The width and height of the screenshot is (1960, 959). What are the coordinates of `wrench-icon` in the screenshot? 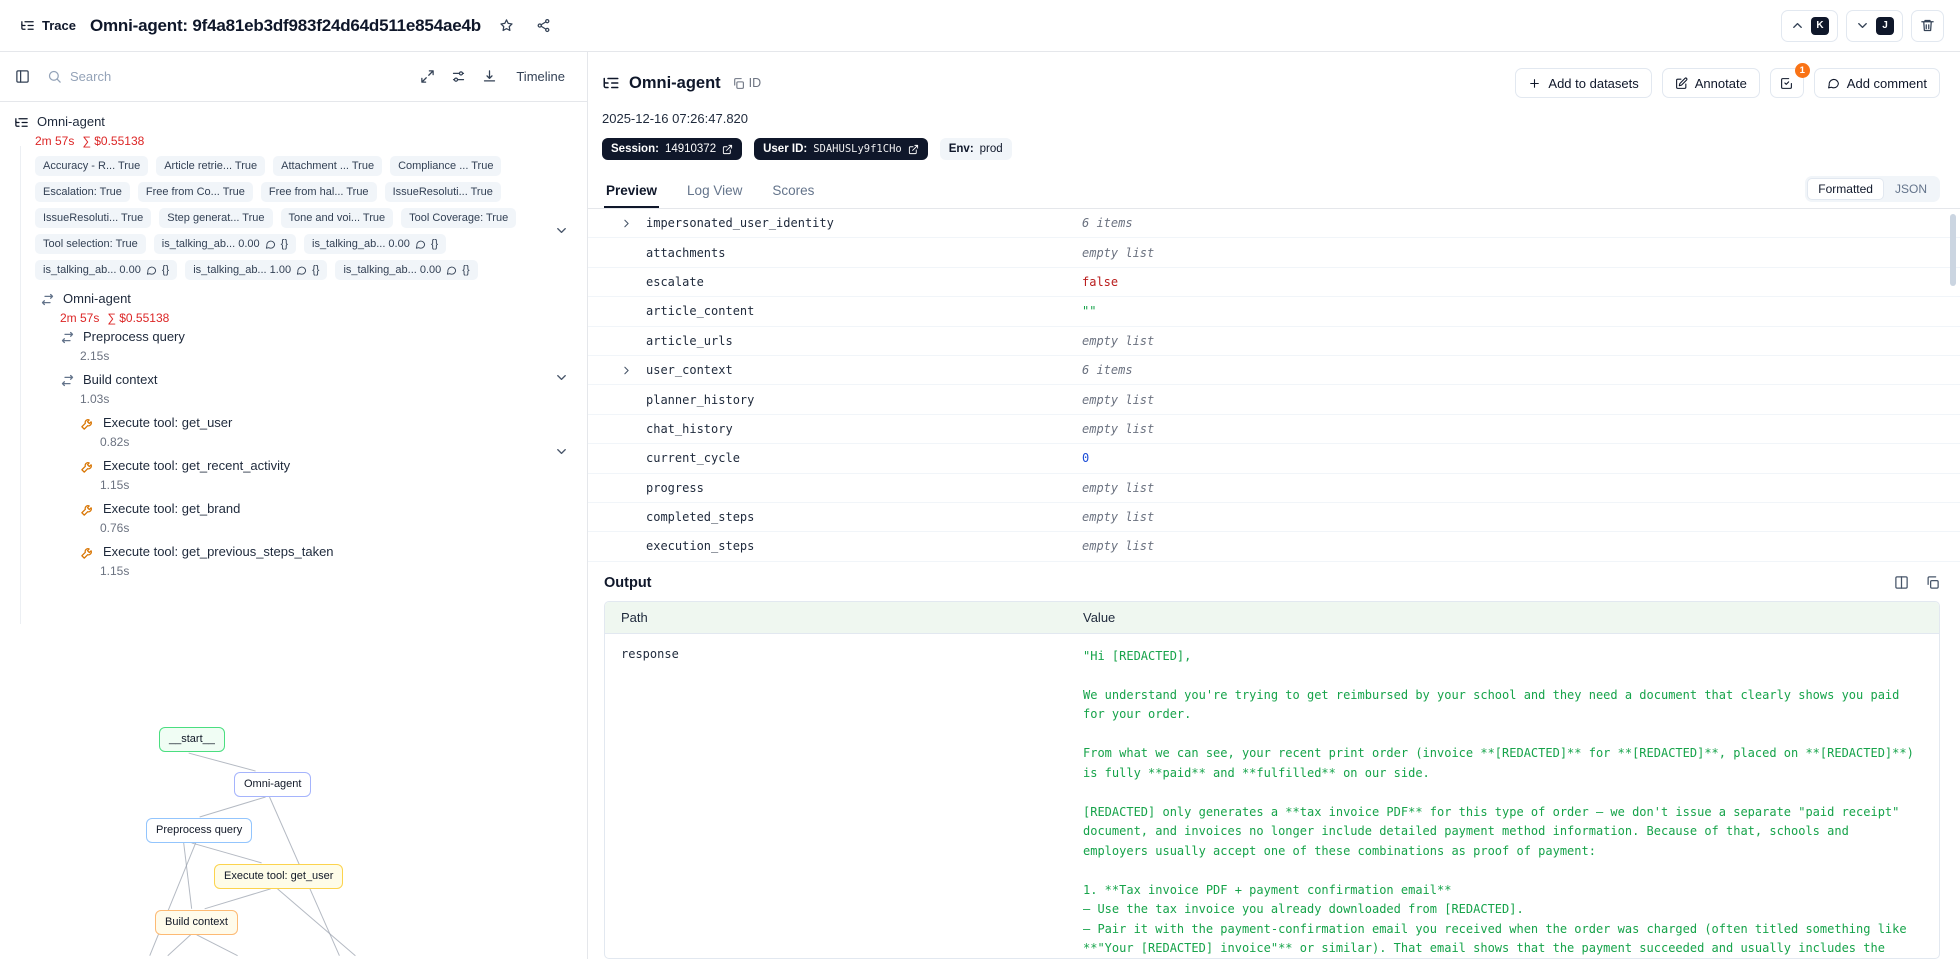 It's located at (86, 553).